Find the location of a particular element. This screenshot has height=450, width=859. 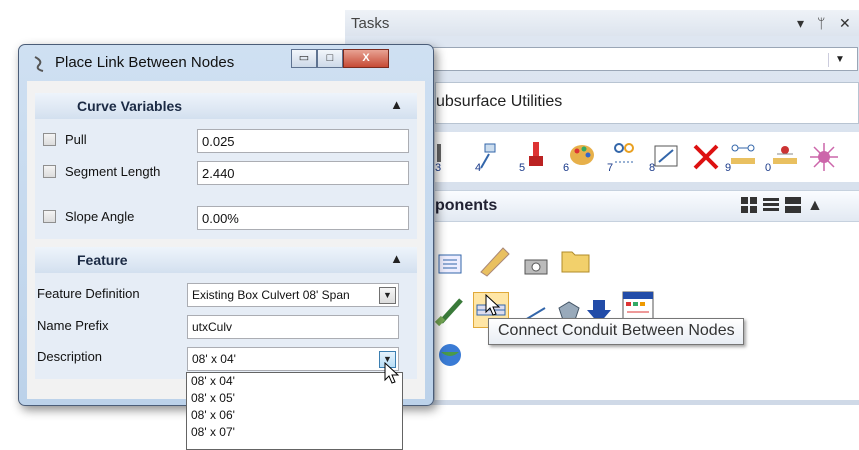

utilities-toolbar: 3 4 5 6 7 8 9 0 is located at coordinates (647, 157).